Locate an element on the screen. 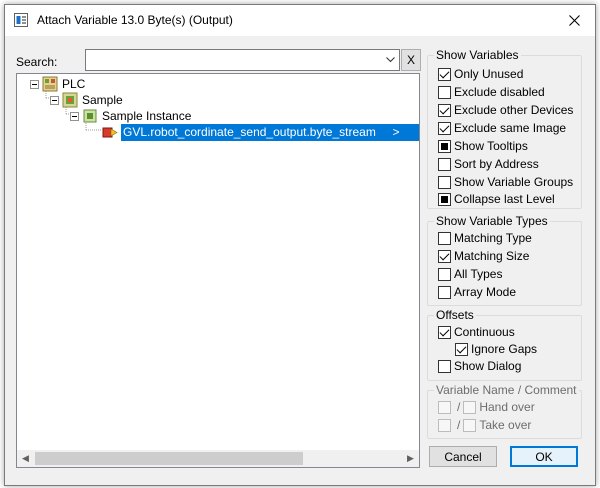 The width and height of the screenshot is (600, 488). clear-search-button: X is located at coordinates (411, 60).